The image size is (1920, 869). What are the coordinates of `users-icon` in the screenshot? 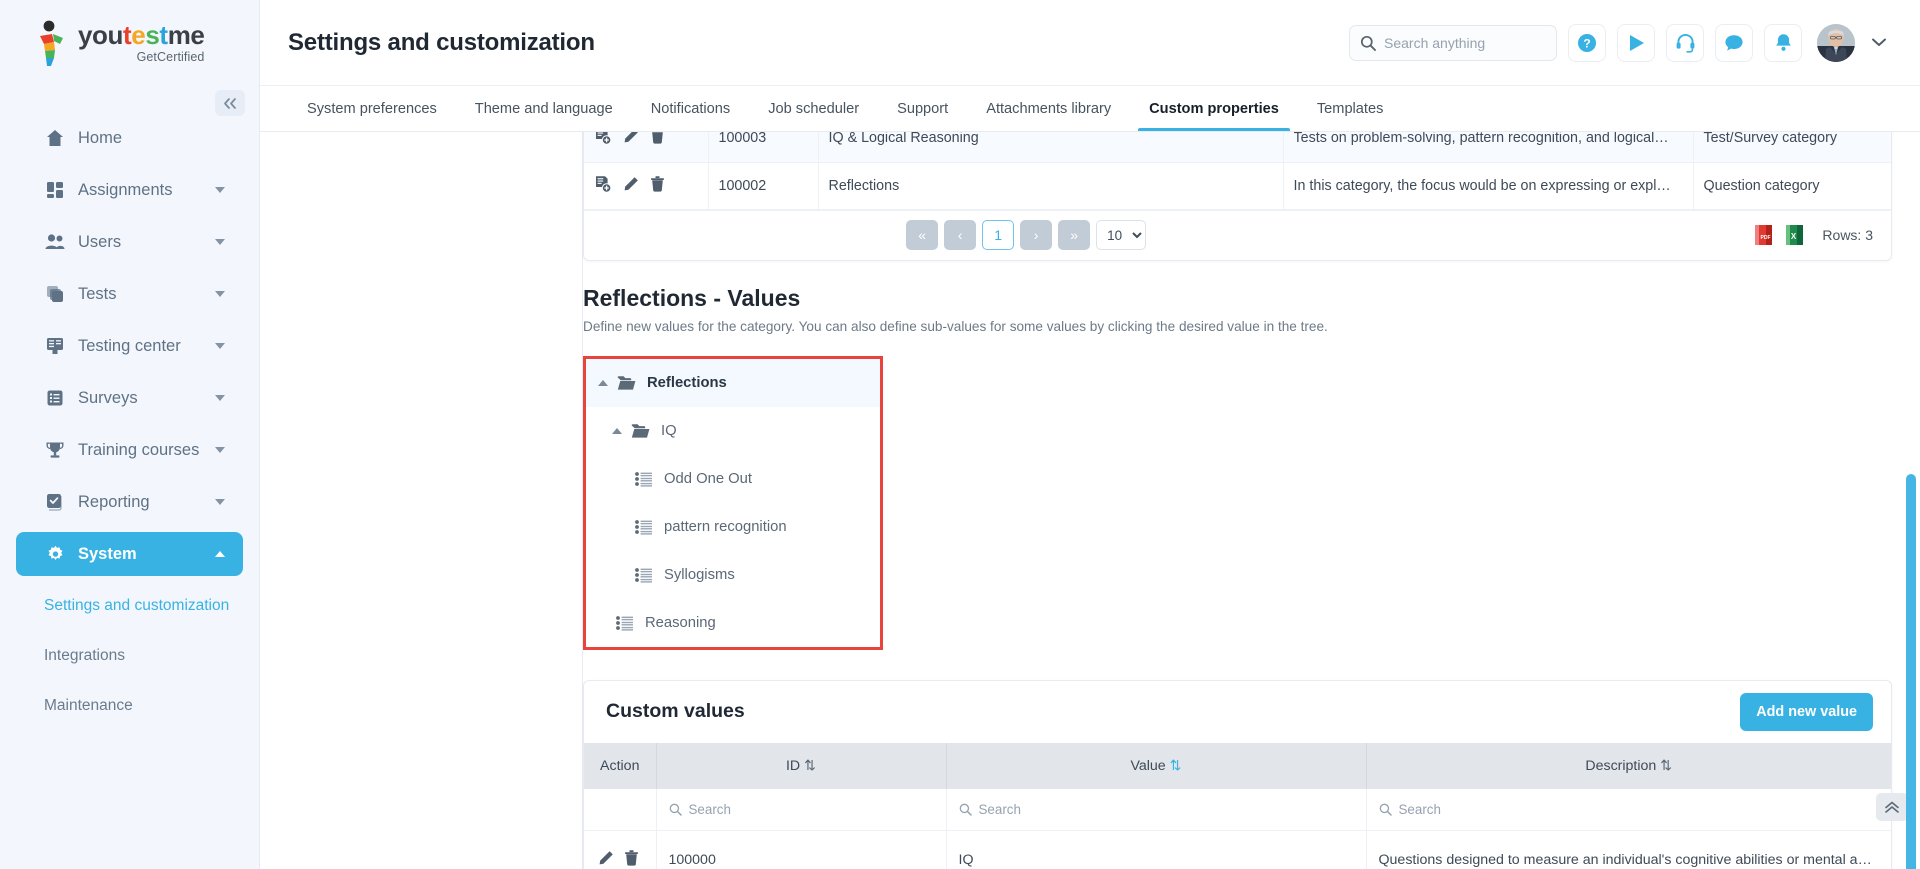 It's located at (55, 242).